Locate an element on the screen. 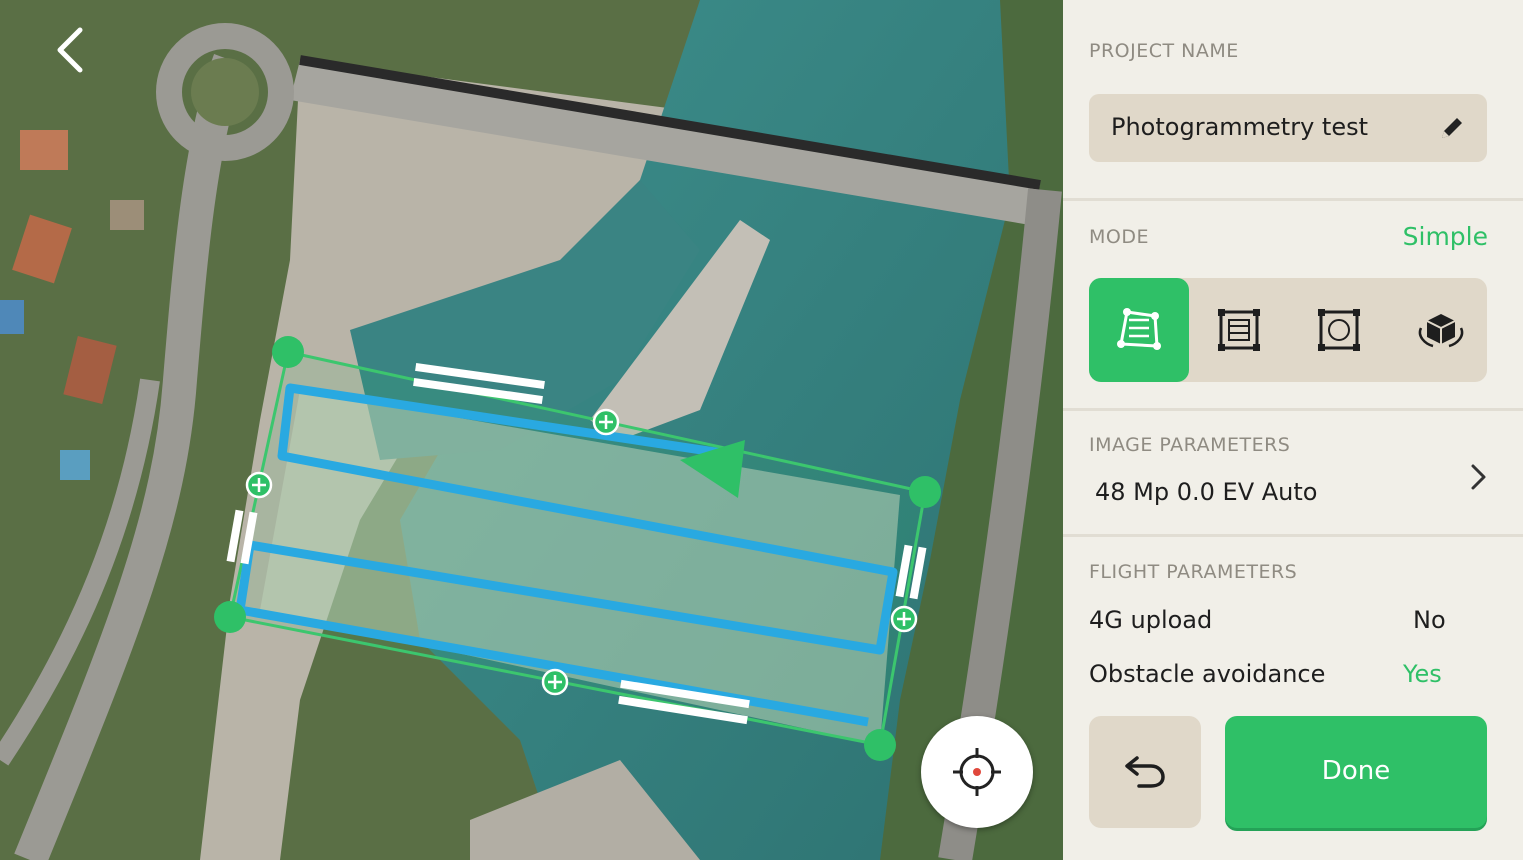 The width and height of the screenshot is (1523, 860). image-parameters-label: IMAGE PARAMETERS is located at coordinates (1190, 445).